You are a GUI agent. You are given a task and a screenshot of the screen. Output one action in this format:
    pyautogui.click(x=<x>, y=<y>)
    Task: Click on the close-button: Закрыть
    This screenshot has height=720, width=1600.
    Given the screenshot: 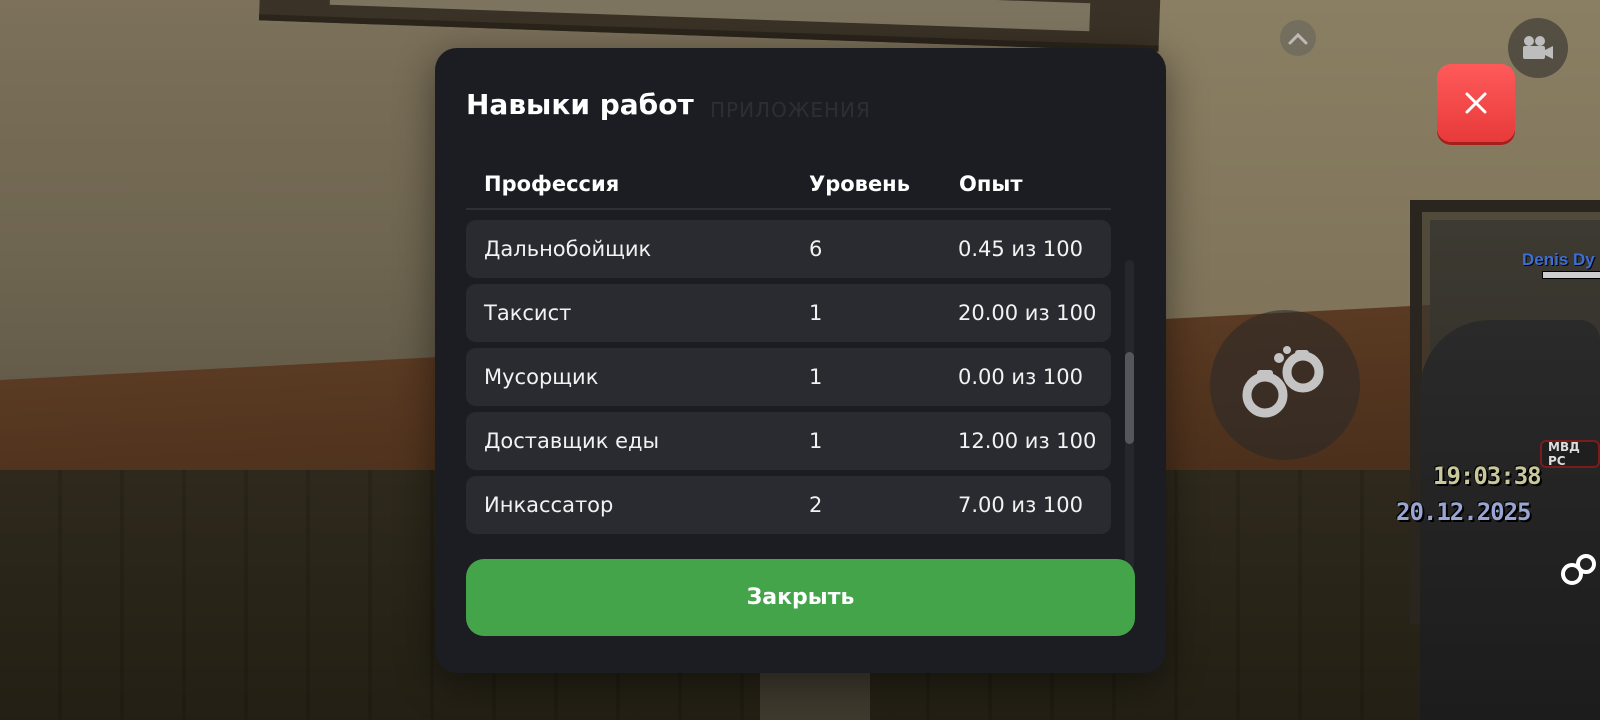 What is the action you would take?
    pyautogui.click(x=800, y=597)
    